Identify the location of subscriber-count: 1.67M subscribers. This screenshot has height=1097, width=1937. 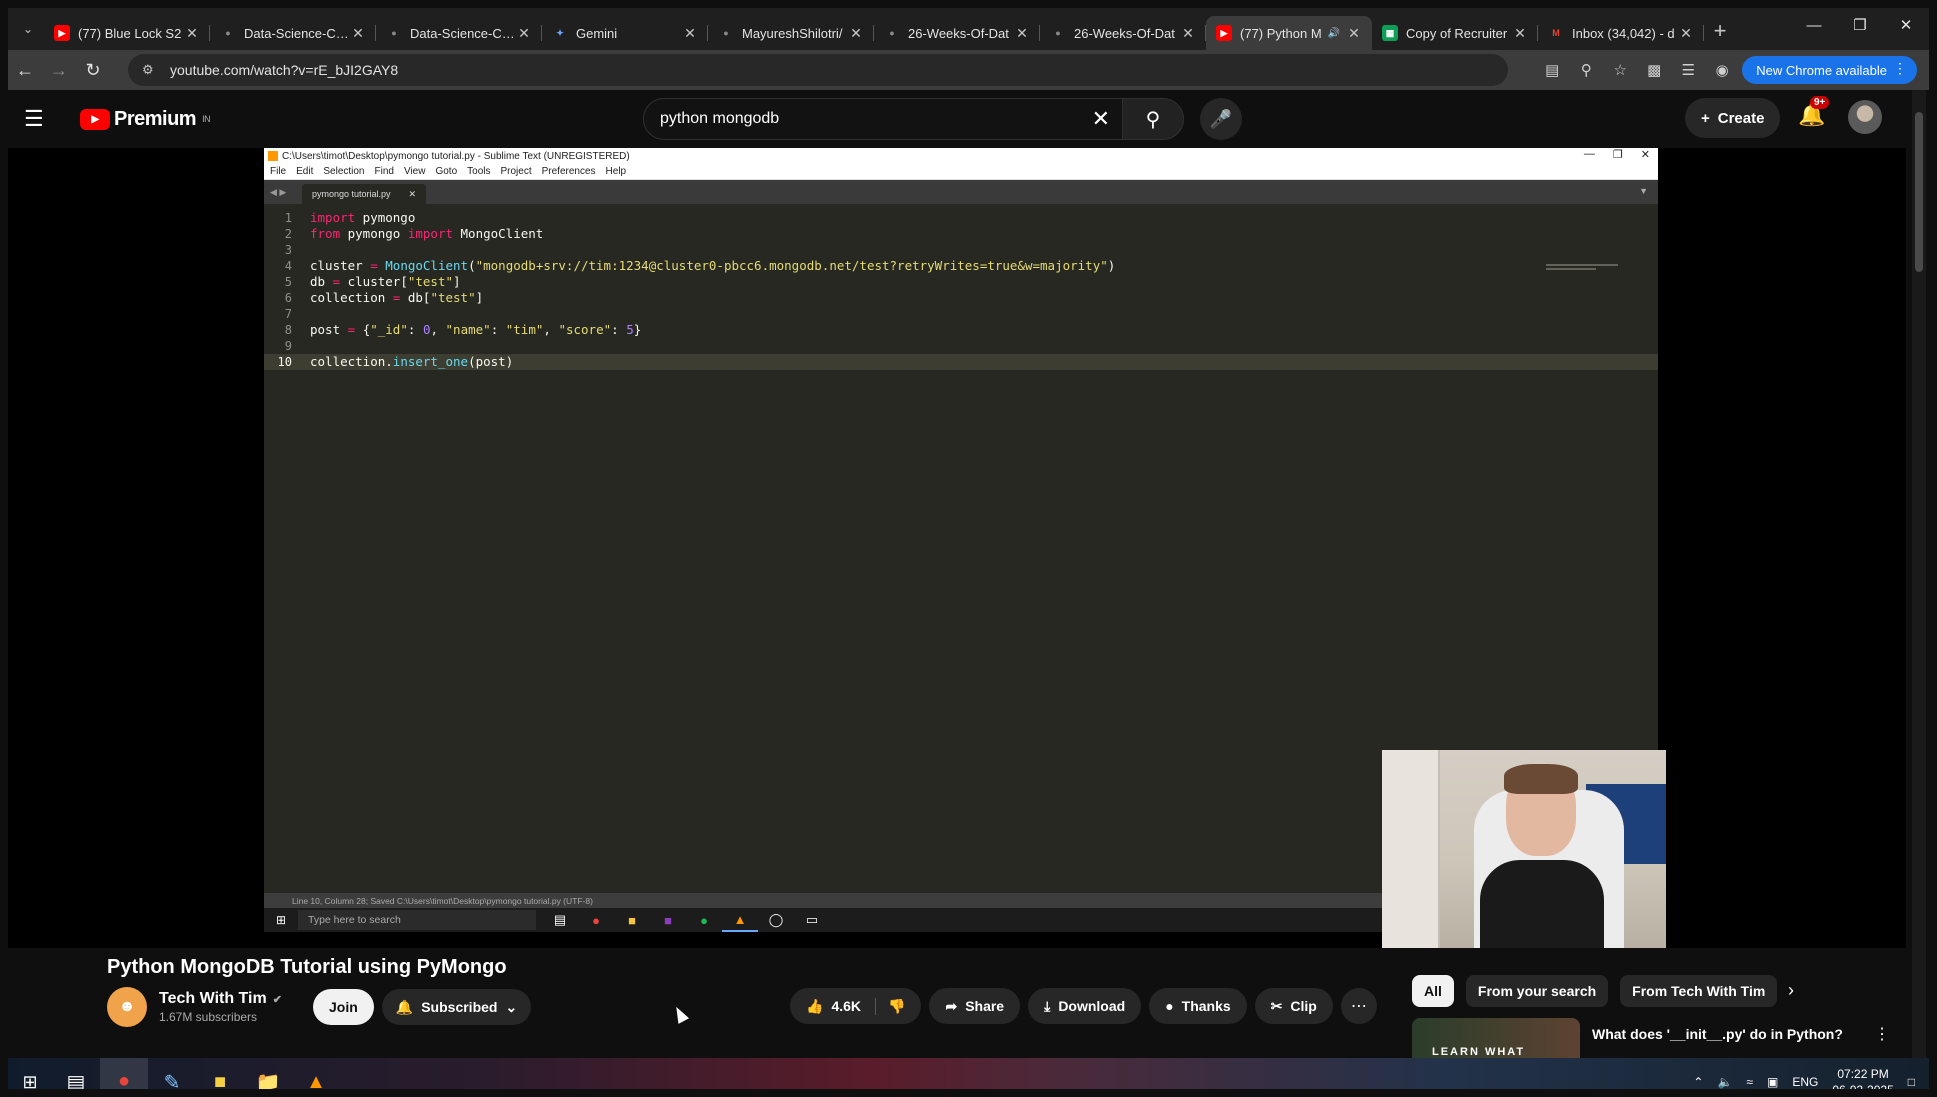
(208, 1017).